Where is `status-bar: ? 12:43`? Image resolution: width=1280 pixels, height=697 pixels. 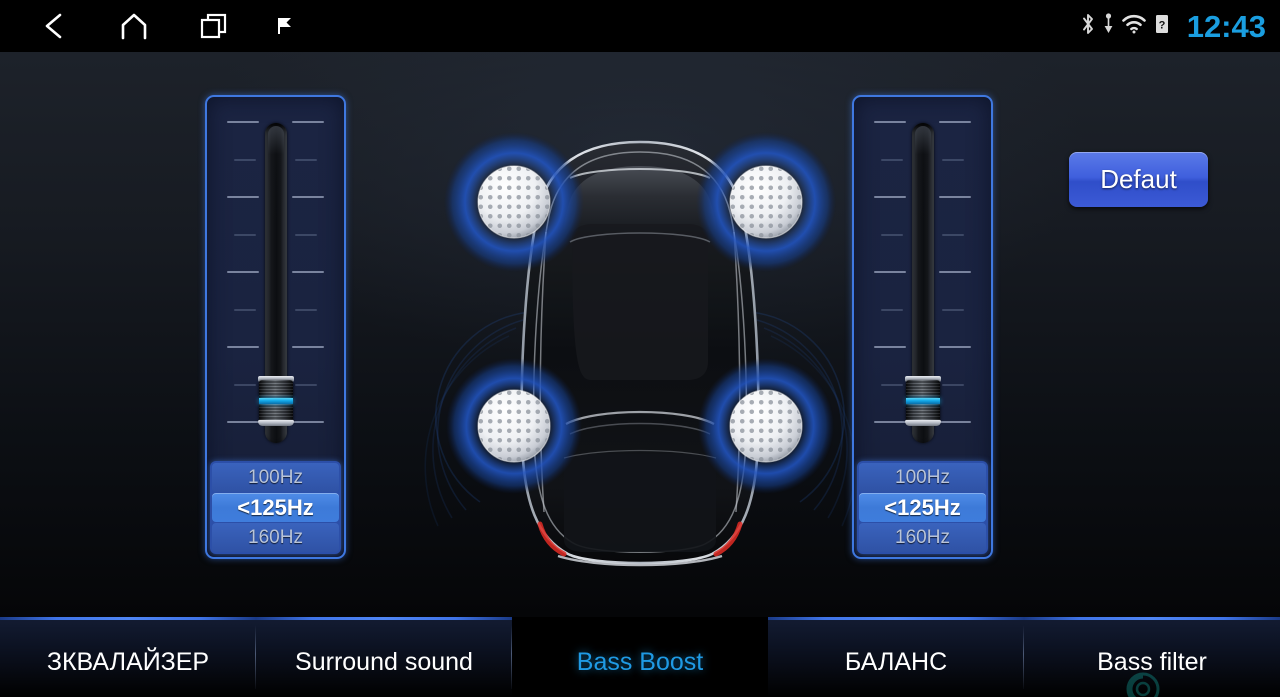 status-bar: ? 12:43 is located at coordinates (640, 26).